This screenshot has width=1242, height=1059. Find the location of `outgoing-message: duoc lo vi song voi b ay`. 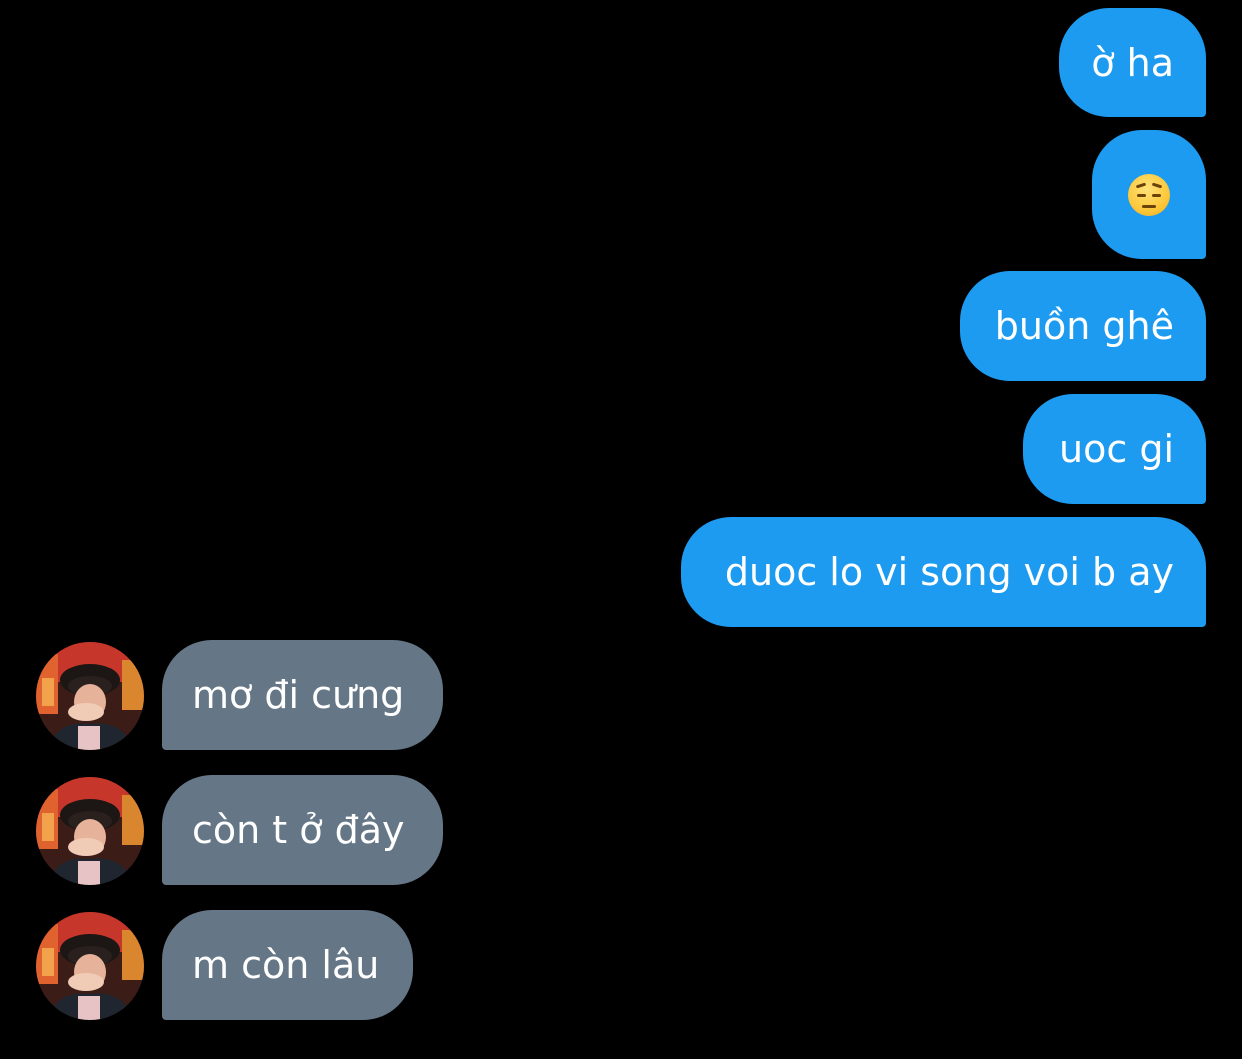

outgoing-message: duoc lo vi song voi b ay is located at coordinates (943, 572).